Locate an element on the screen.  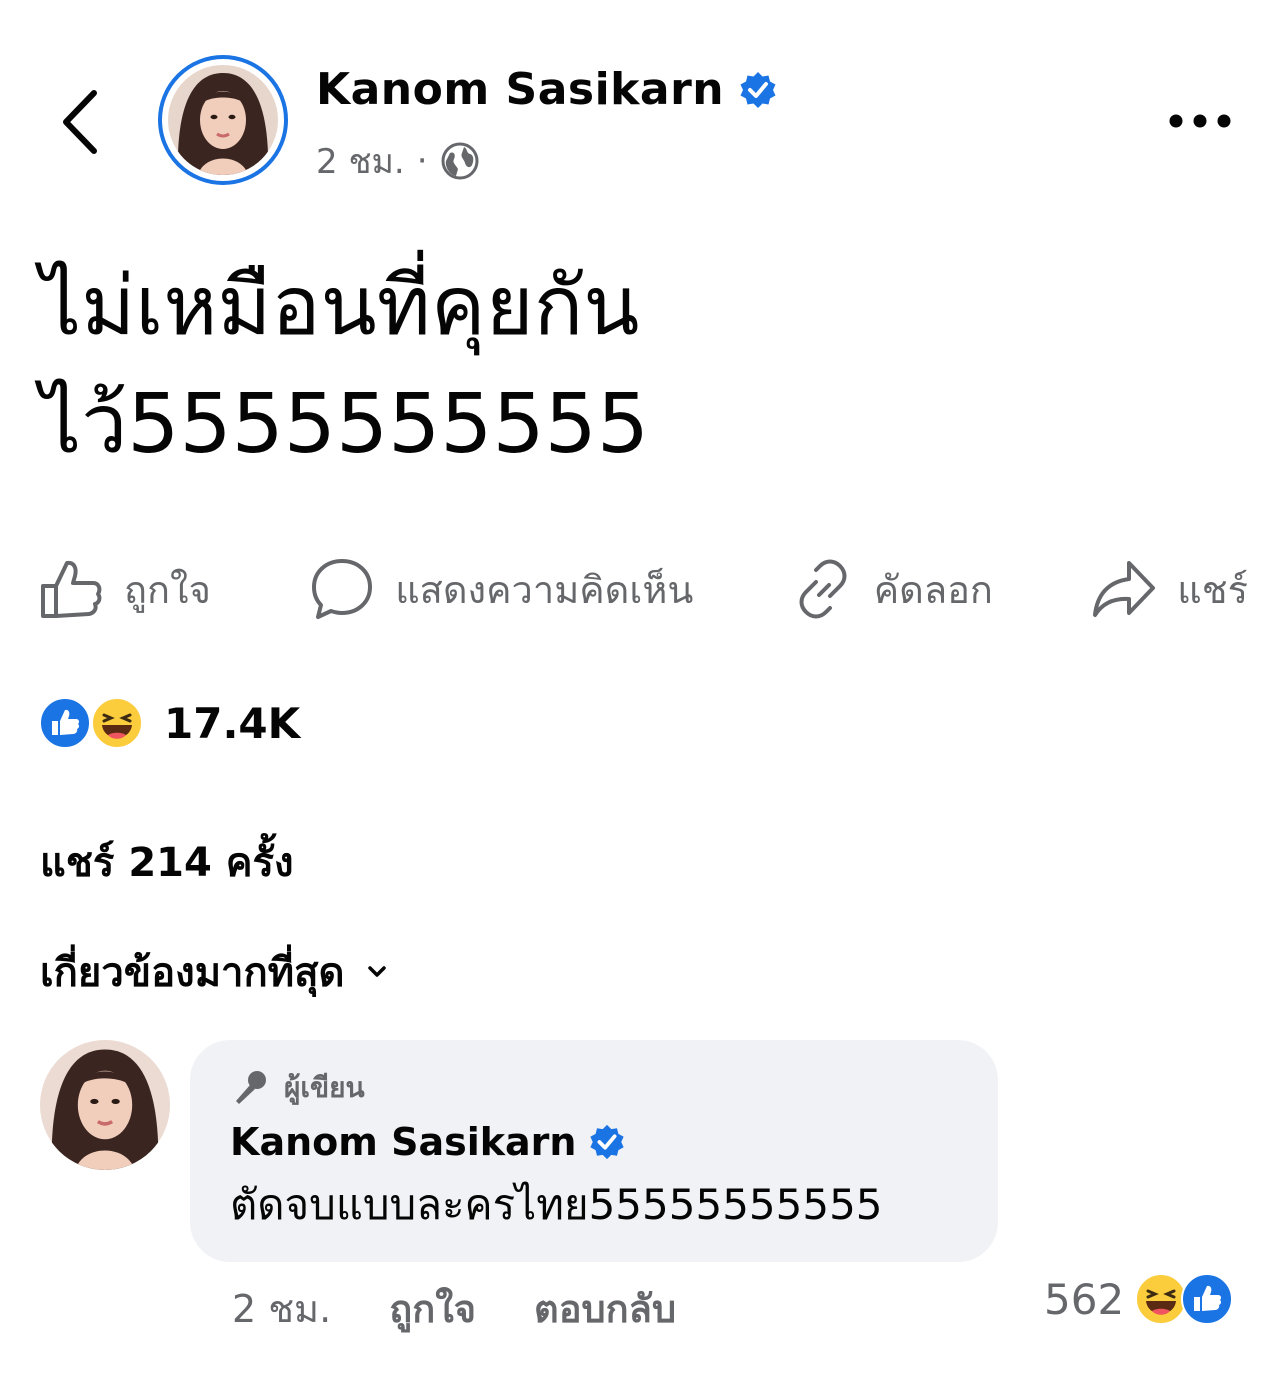
chevron-left-icon is located at coordinates (80, 122).